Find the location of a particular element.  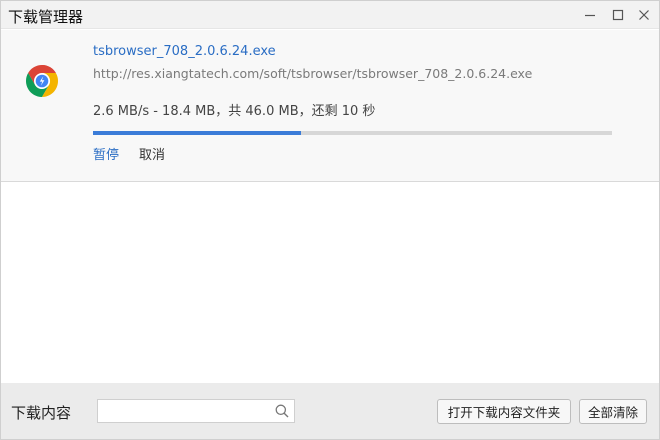

maximize-button is located at coordinates (618, 15).